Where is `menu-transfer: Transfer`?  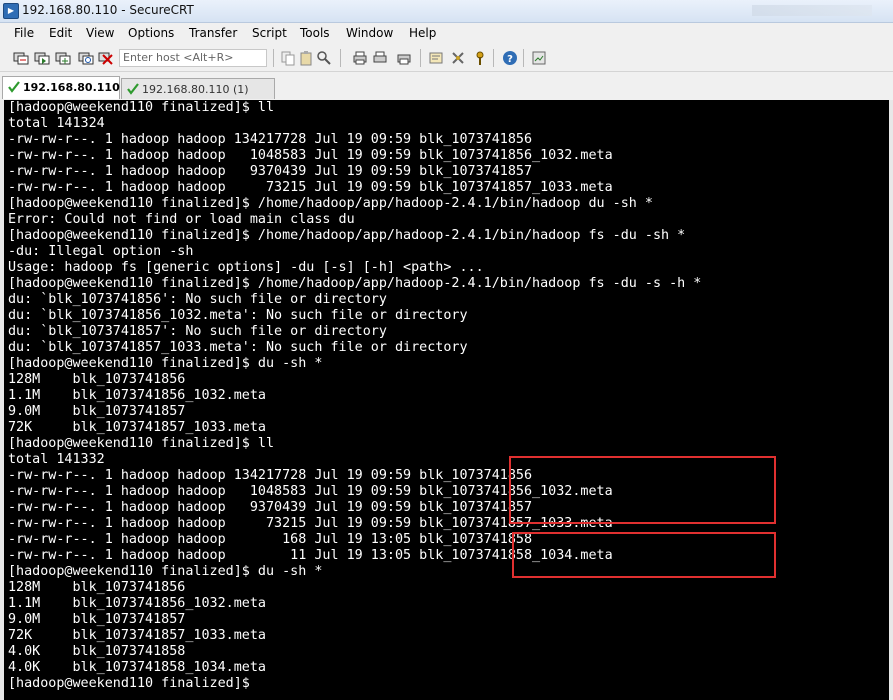 menu-transfer: Transfer is located at coordinates (213, 33).